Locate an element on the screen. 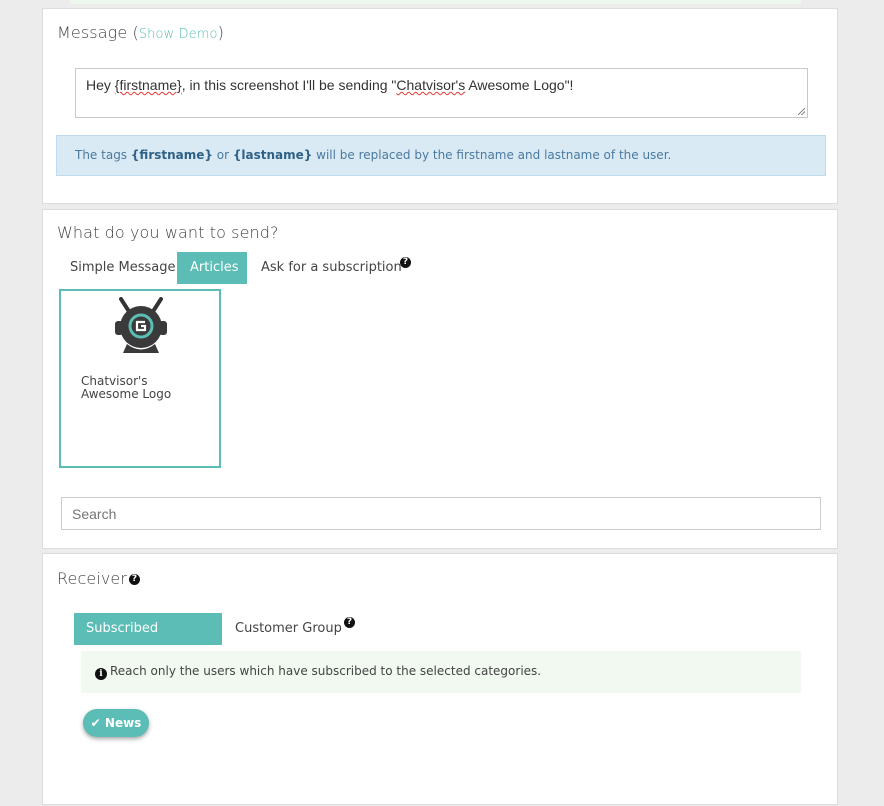 Image resolution: width=884 pixels, height=806 pixels. category-chip-label: News is located at coordinates (123, 723).